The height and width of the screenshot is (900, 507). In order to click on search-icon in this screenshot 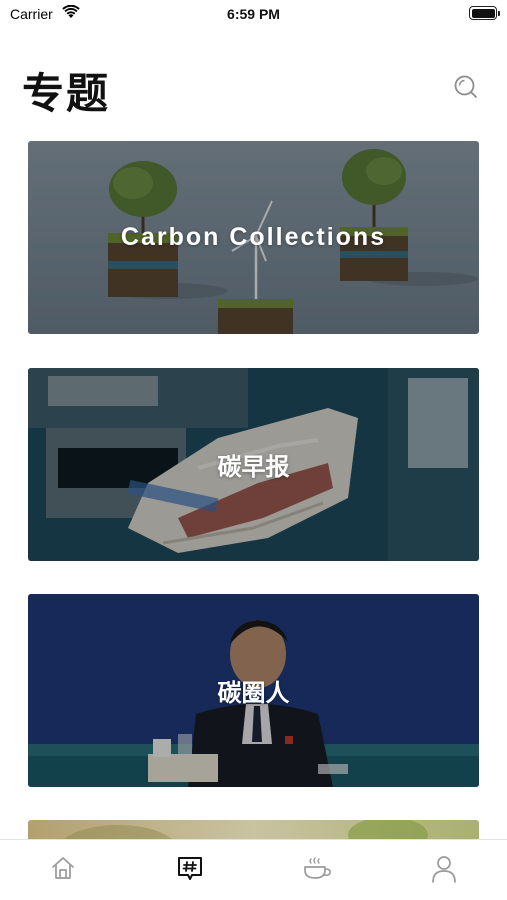, I will do `click(465, 86)`.